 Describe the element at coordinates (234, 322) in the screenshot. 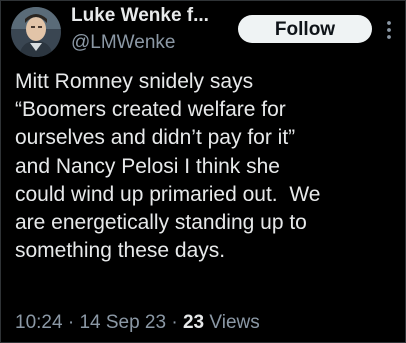

I see `views-label: Views` at that location.